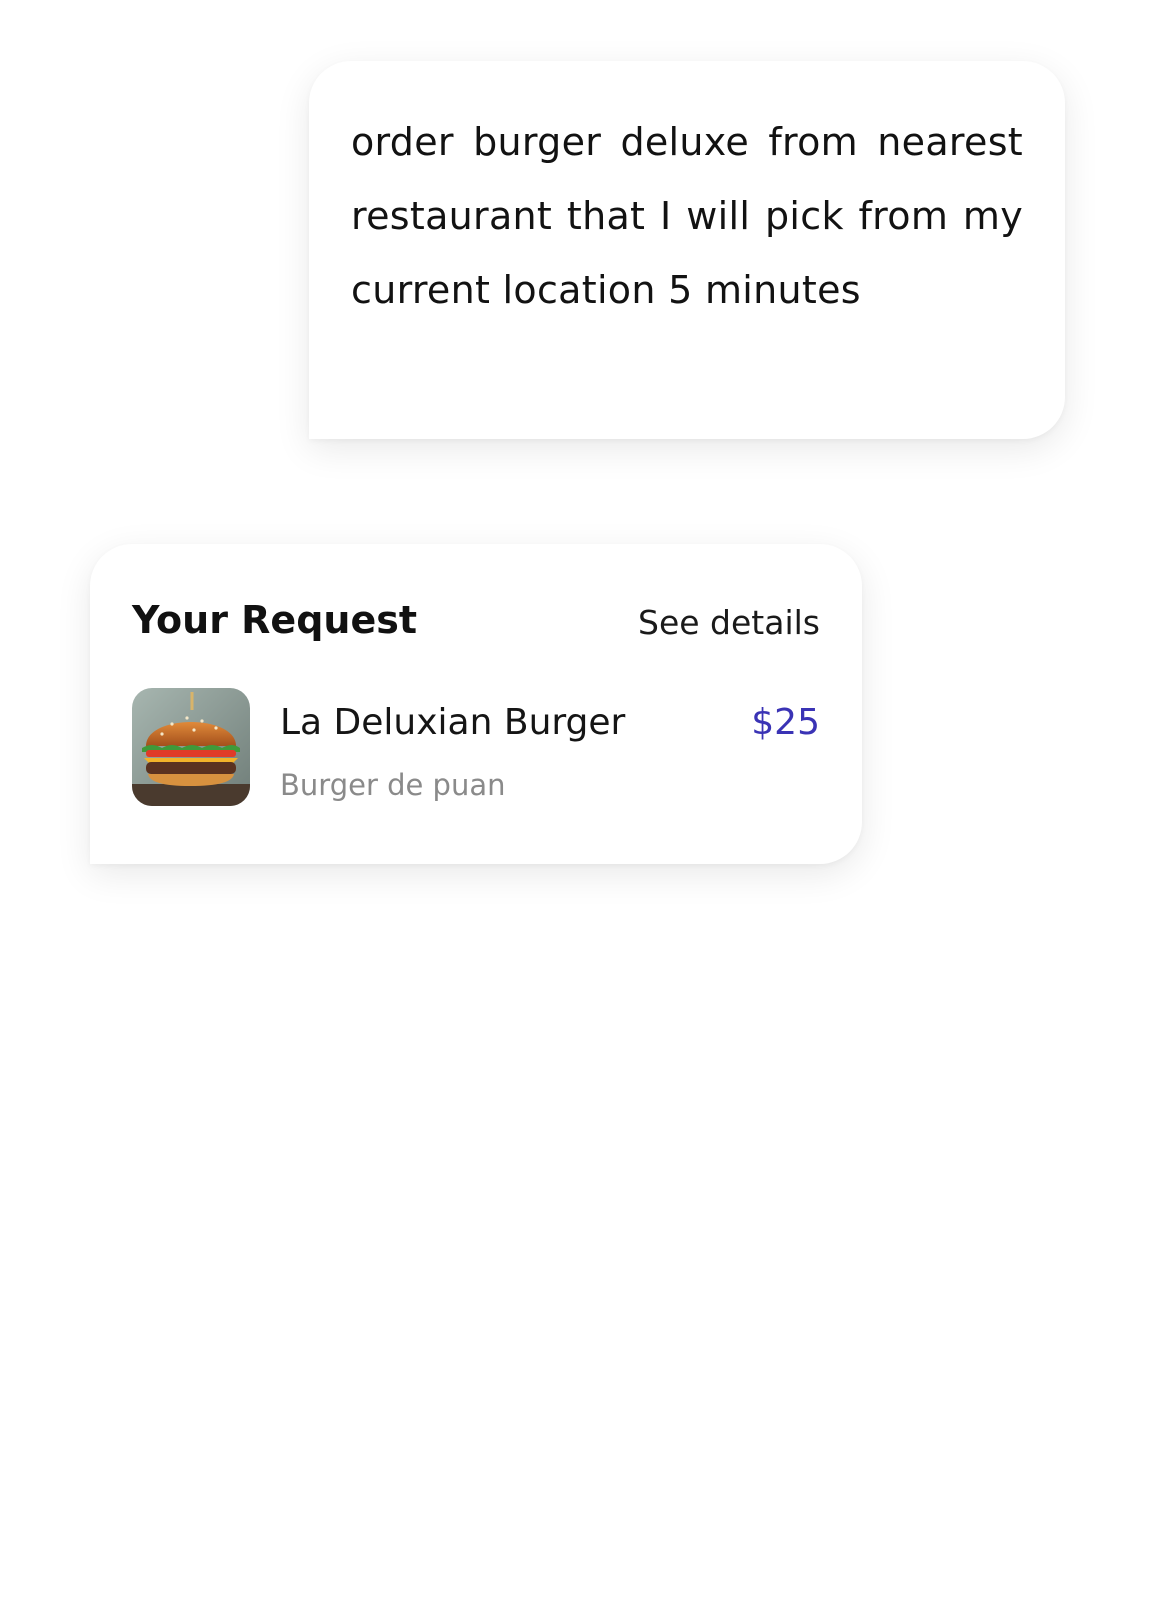  What do you see at coordinates (393, 785) in the screenshot?
I see `item-subtitle: Burger de puan` at bounding box center [393, 785].